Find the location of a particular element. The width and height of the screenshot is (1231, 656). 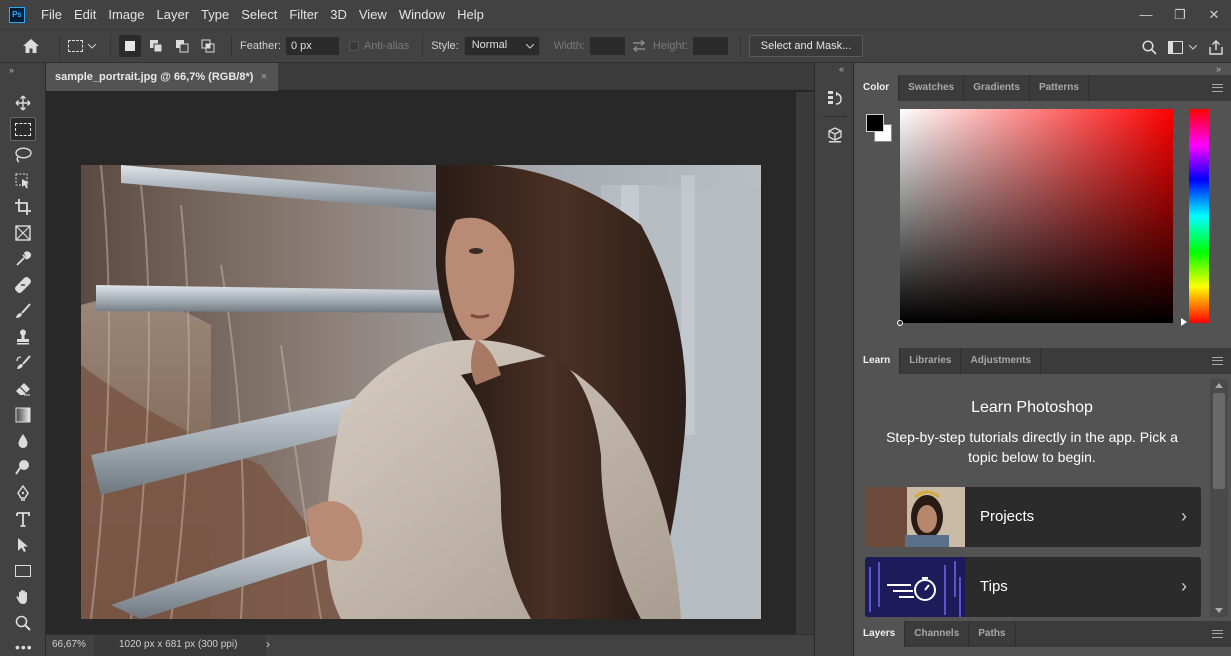

swap-dimensions-button is located at coordinates (639, 46).